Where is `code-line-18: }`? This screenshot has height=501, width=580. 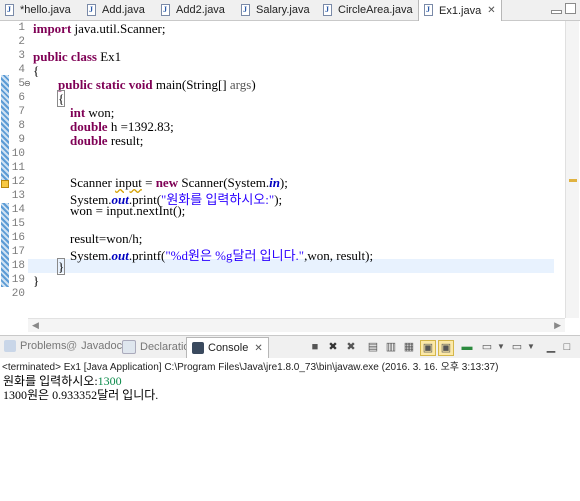 code-line-18: } is located at coordinates (61, 266).